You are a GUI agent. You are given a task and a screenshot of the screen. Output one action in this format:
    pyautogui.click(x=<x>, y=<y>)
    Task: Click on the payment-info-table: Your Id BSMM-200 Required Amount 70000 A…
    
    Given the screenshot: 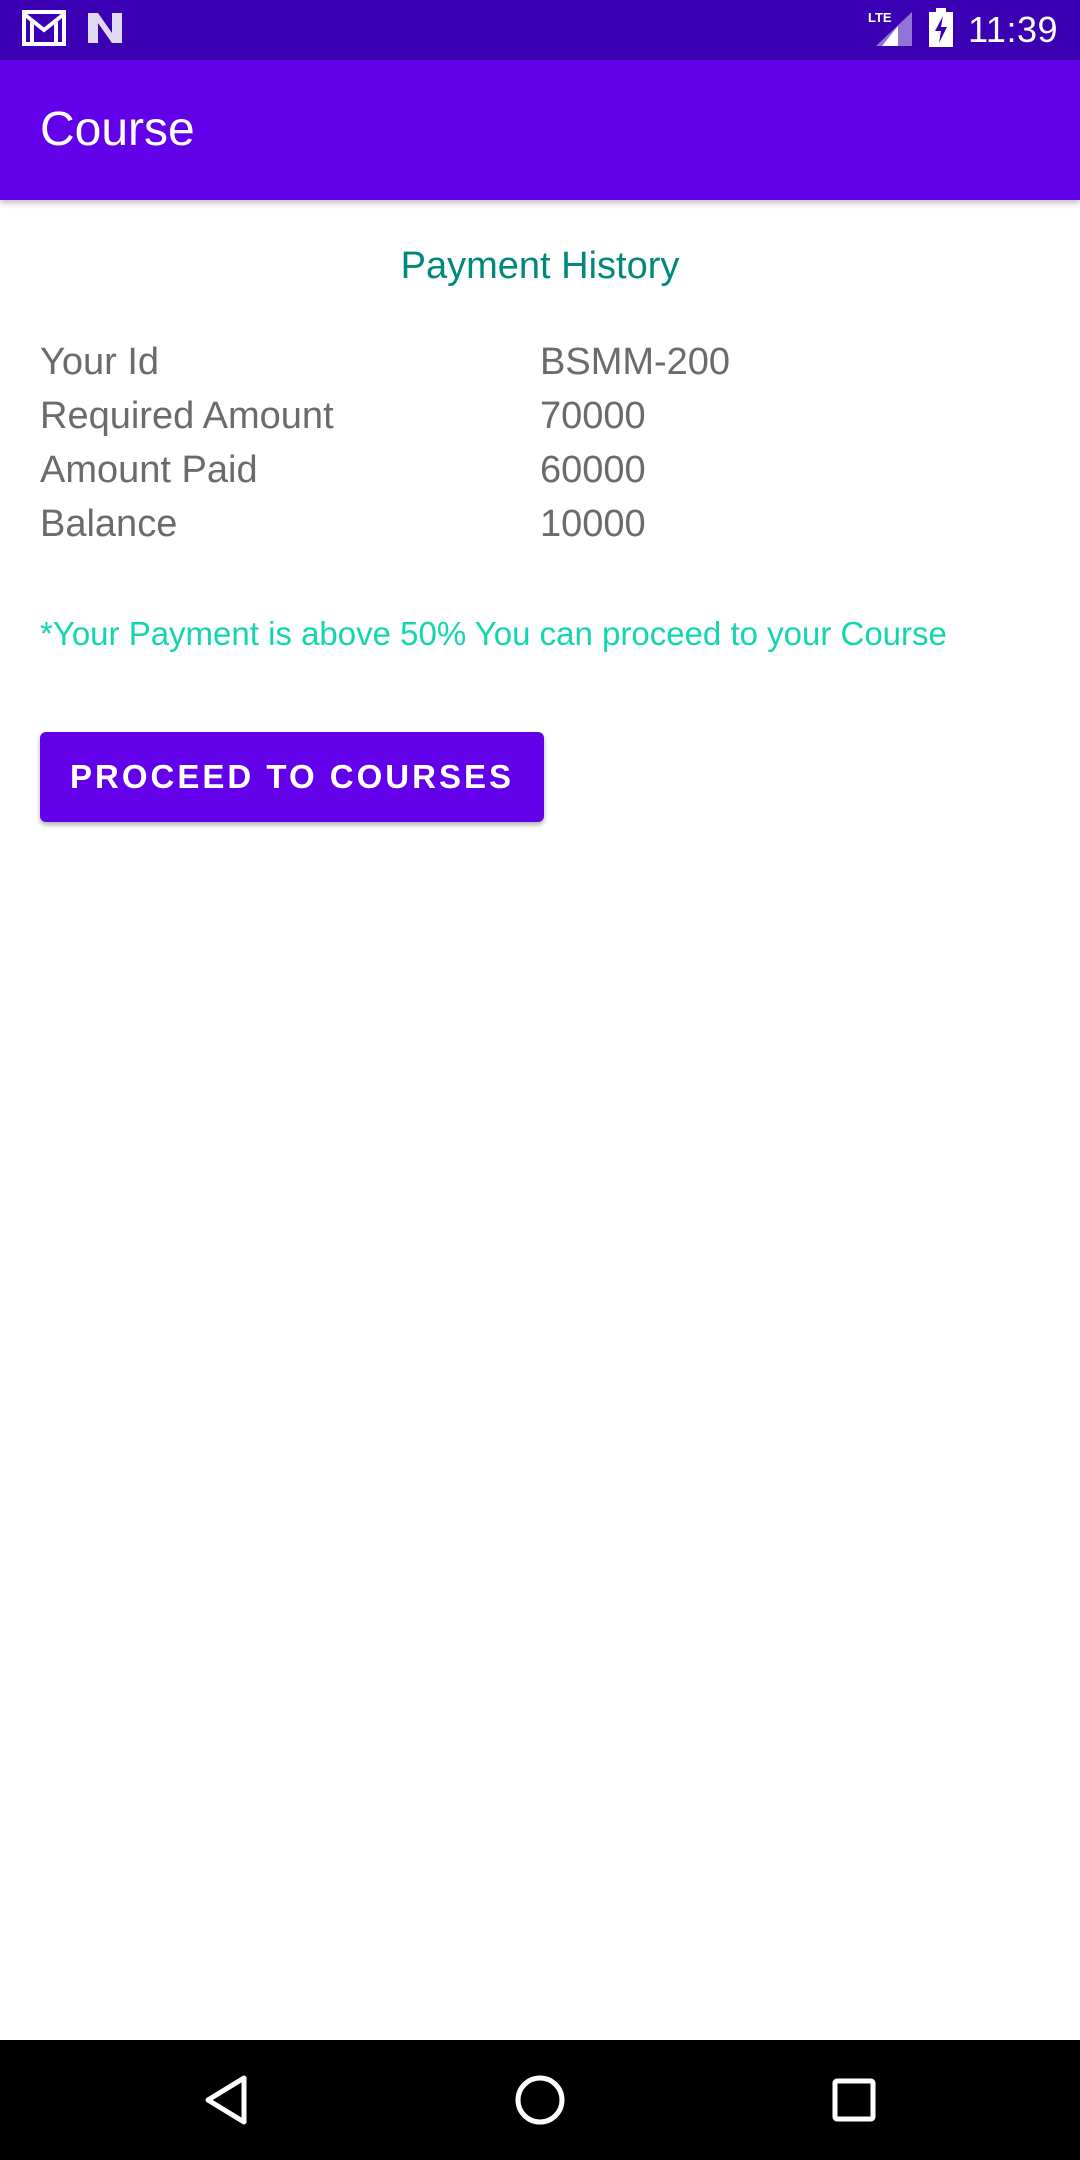 What is the action you would take?
    pyautogui.click(x=540, y=443)
    